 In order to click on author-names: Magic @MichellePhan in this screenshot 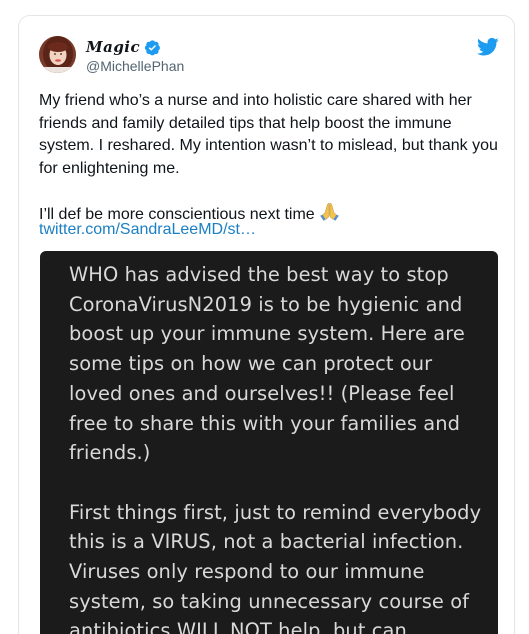, I will do `click(135, 55)`.